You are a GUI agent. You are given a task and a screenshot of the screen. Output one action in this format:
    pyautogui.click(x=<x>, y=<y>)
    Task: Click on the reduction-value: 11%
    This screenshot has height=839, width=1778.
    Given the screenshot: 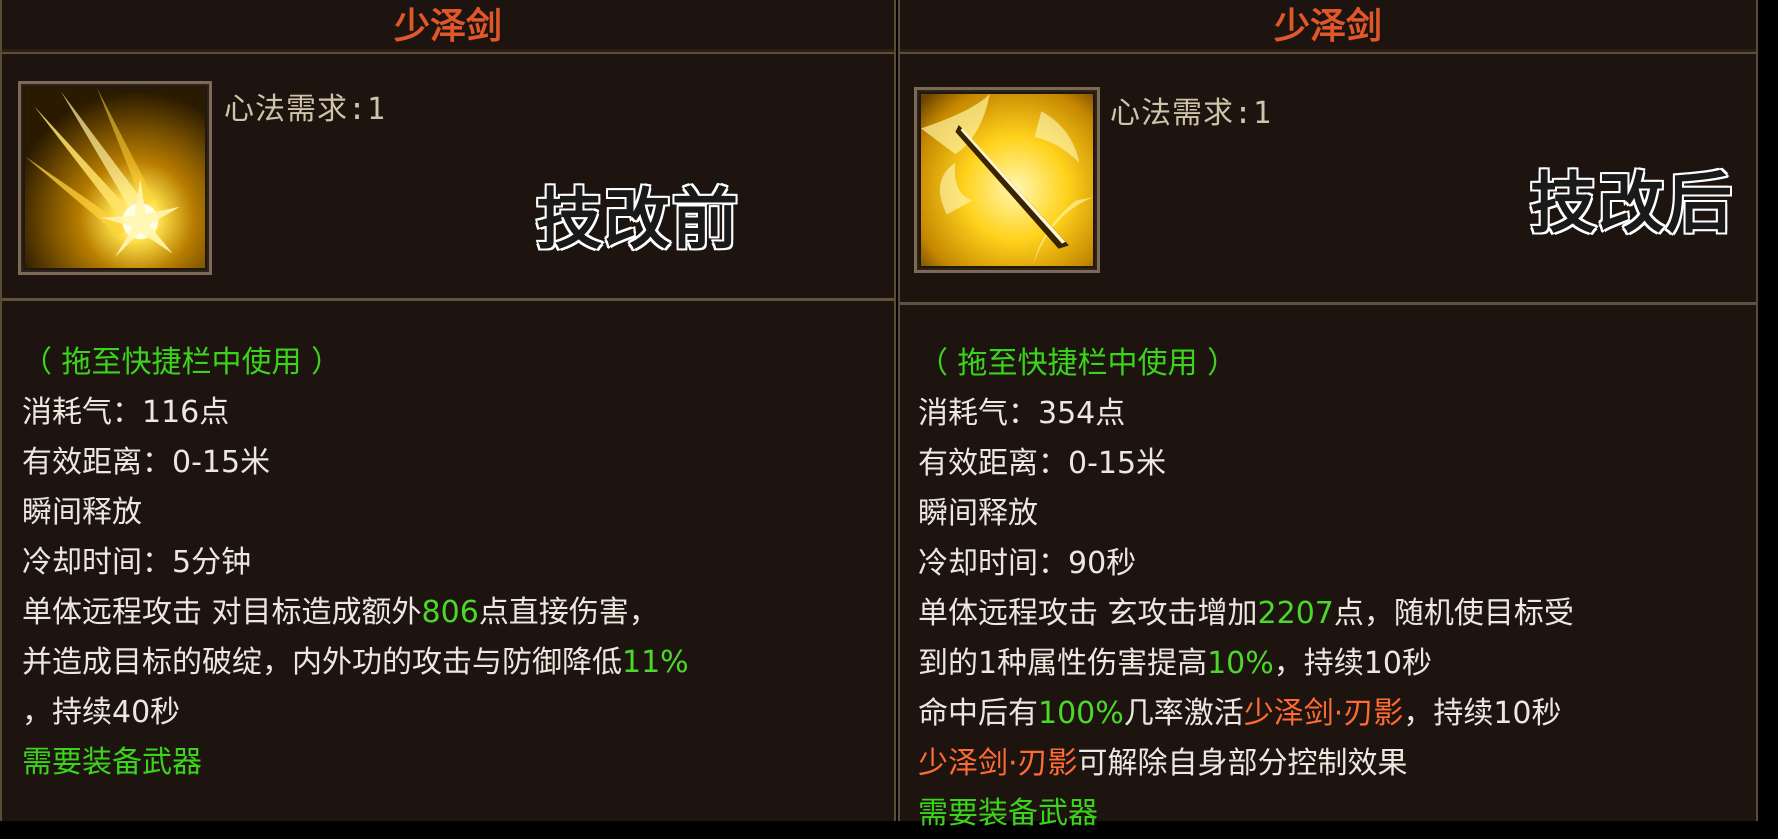 What is the action you would take?
    pyautogui.click(x=655, y=662)
    